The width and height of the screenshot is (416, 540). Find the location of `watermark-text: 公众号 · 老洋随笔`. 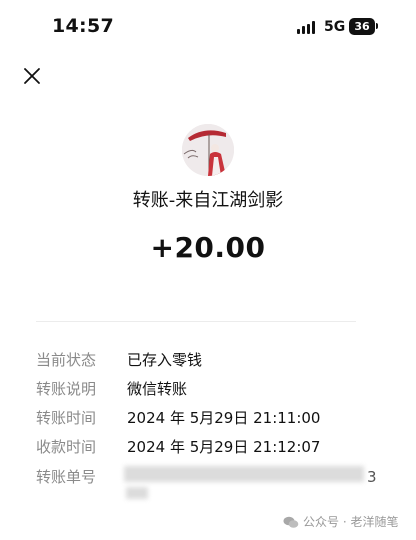

watermark-text: 公众号 · 老洋随笔 is located at coordinates (351, 522).